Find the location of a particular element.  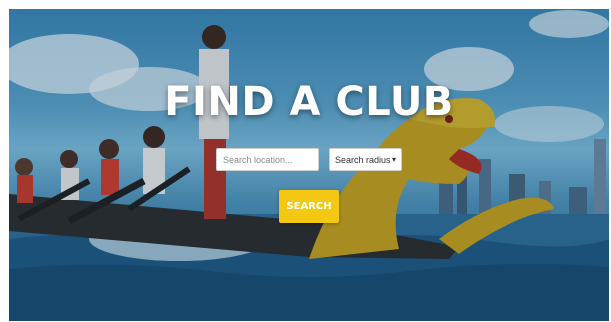

search-radius-value: Search radius is located at coordinates (363, 159).